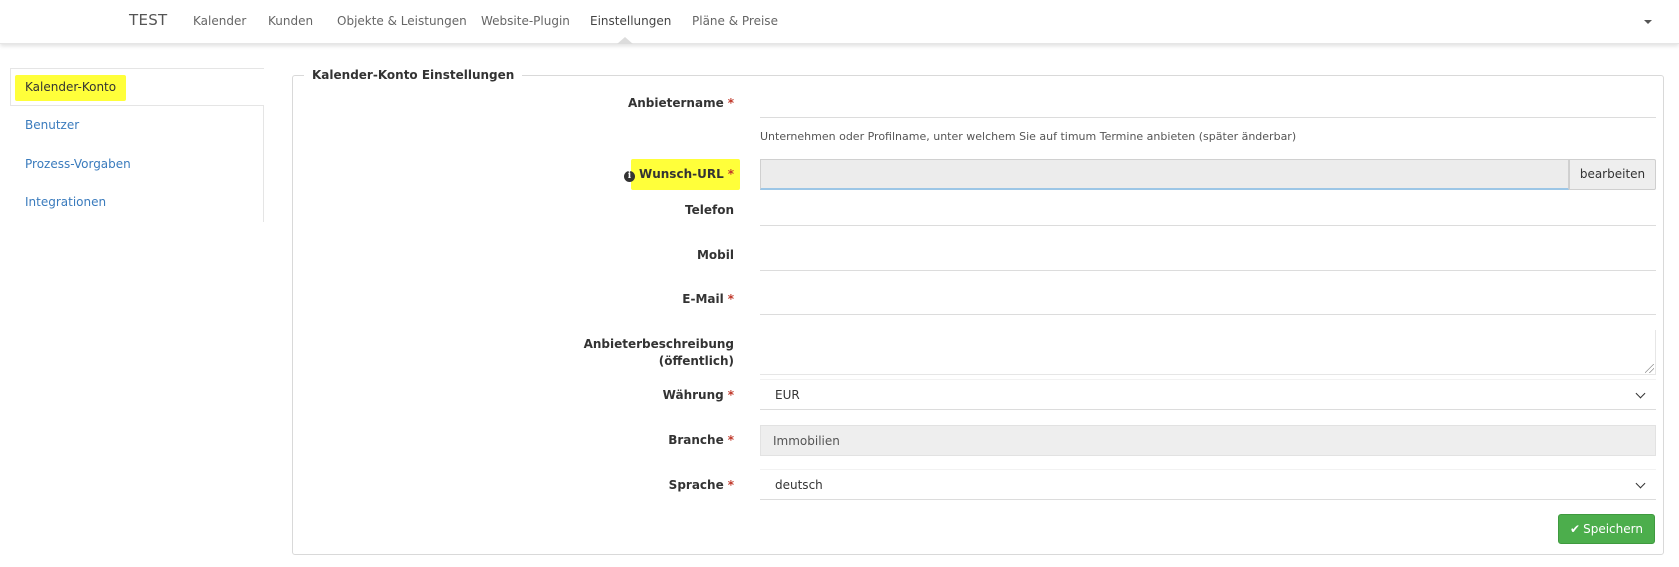 The width and height of the screenshot is (1679, 567). Describe the element at coordinates (71, 88) in the screenshot. I see `sidebar-item-label: Kalender-Konto` at that location.